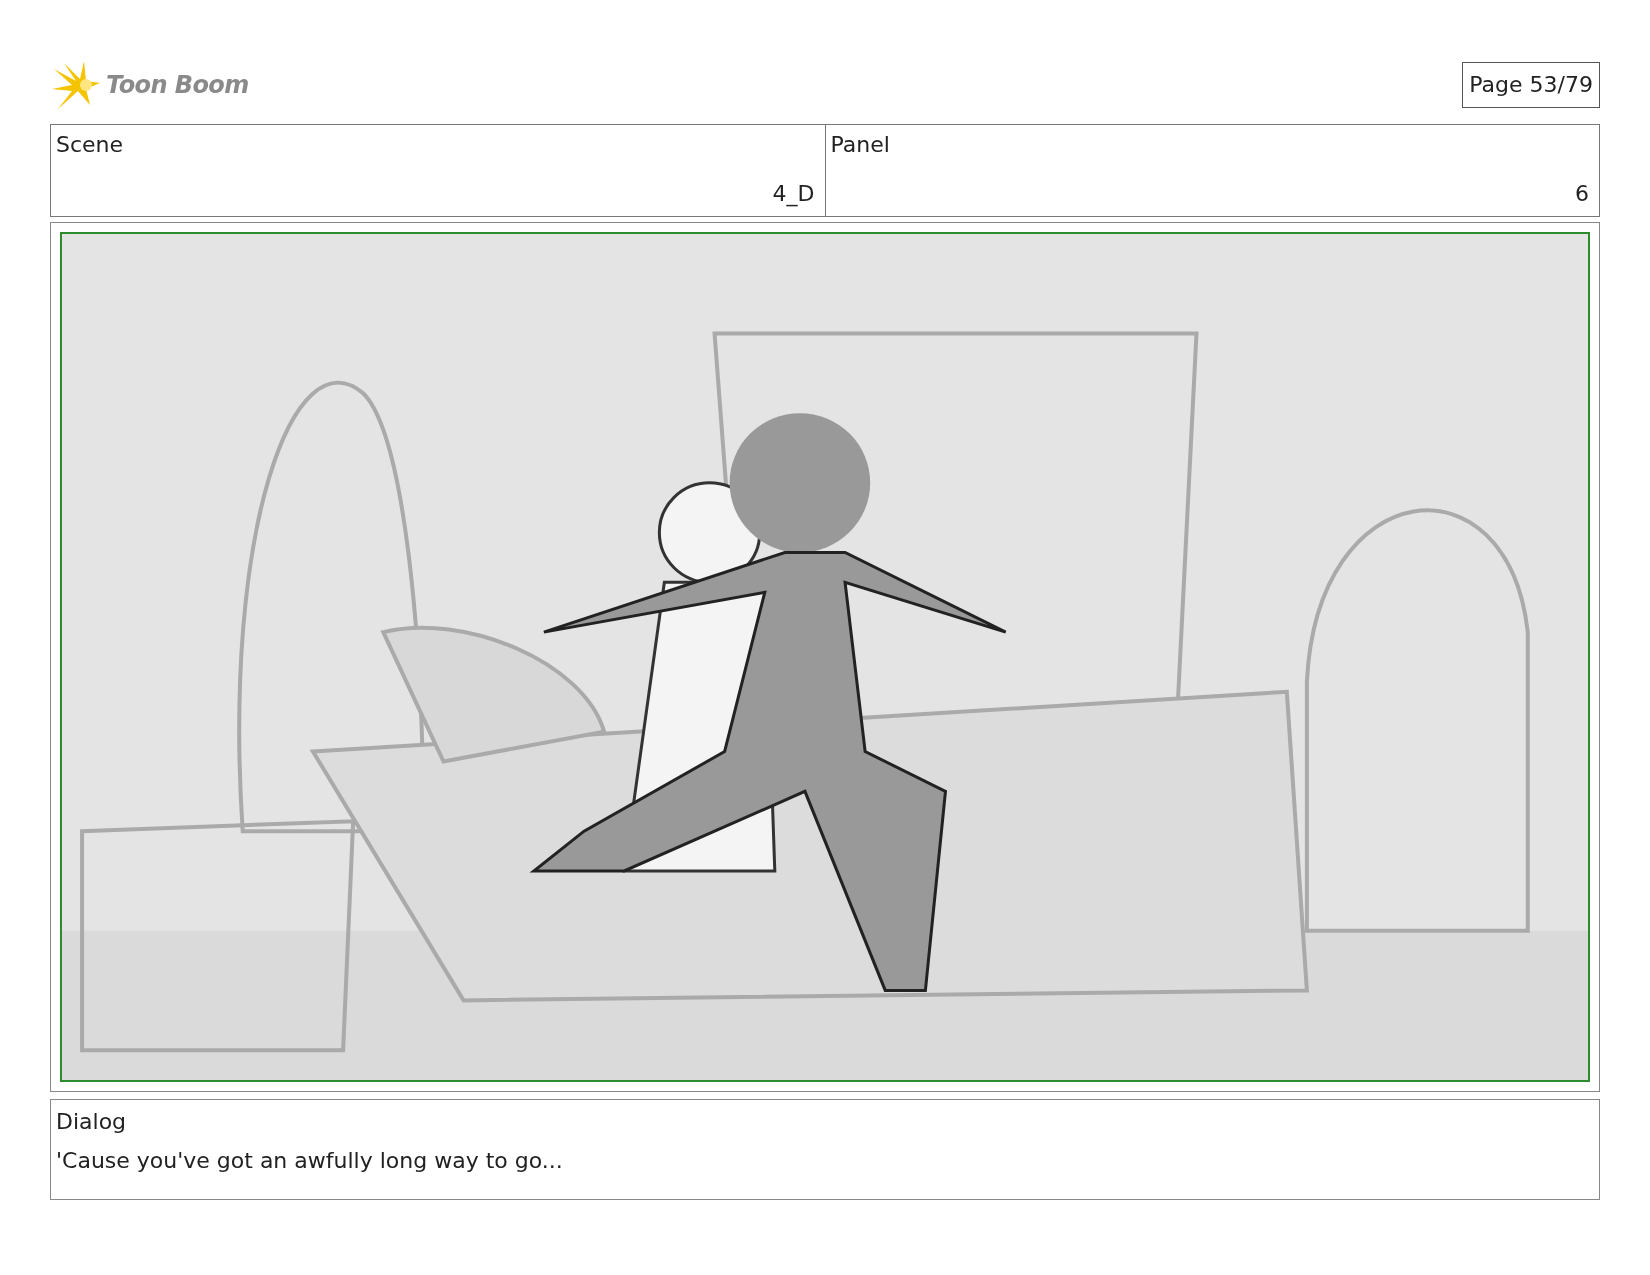 The width and height of the screenshot is (1650, 1275). What do you see at coordinates (860, 145) in the screenshot?
I see `field-label: Panel` at bounding box center [860, 145].